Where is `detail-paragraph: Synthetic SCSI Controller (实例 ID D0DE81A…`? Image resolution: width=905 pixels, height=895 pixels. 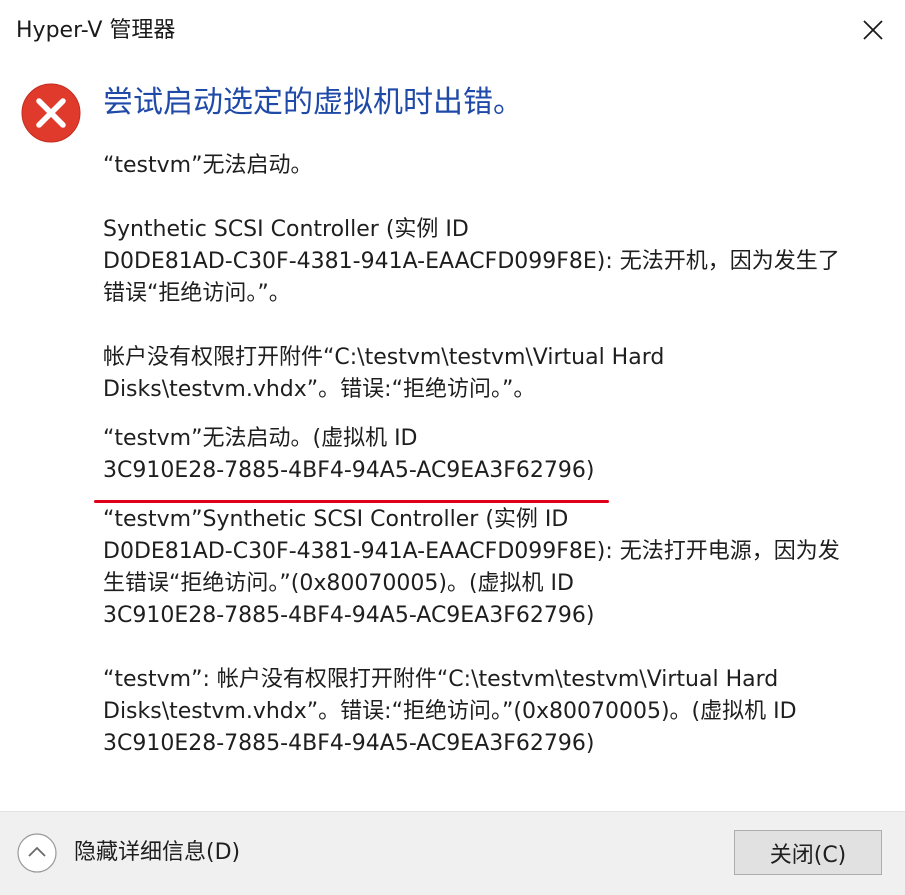 detail-paragraph: Synthetic SCSI Controller (实例 ID D0DE81A… is located at coordinates (471, 261).